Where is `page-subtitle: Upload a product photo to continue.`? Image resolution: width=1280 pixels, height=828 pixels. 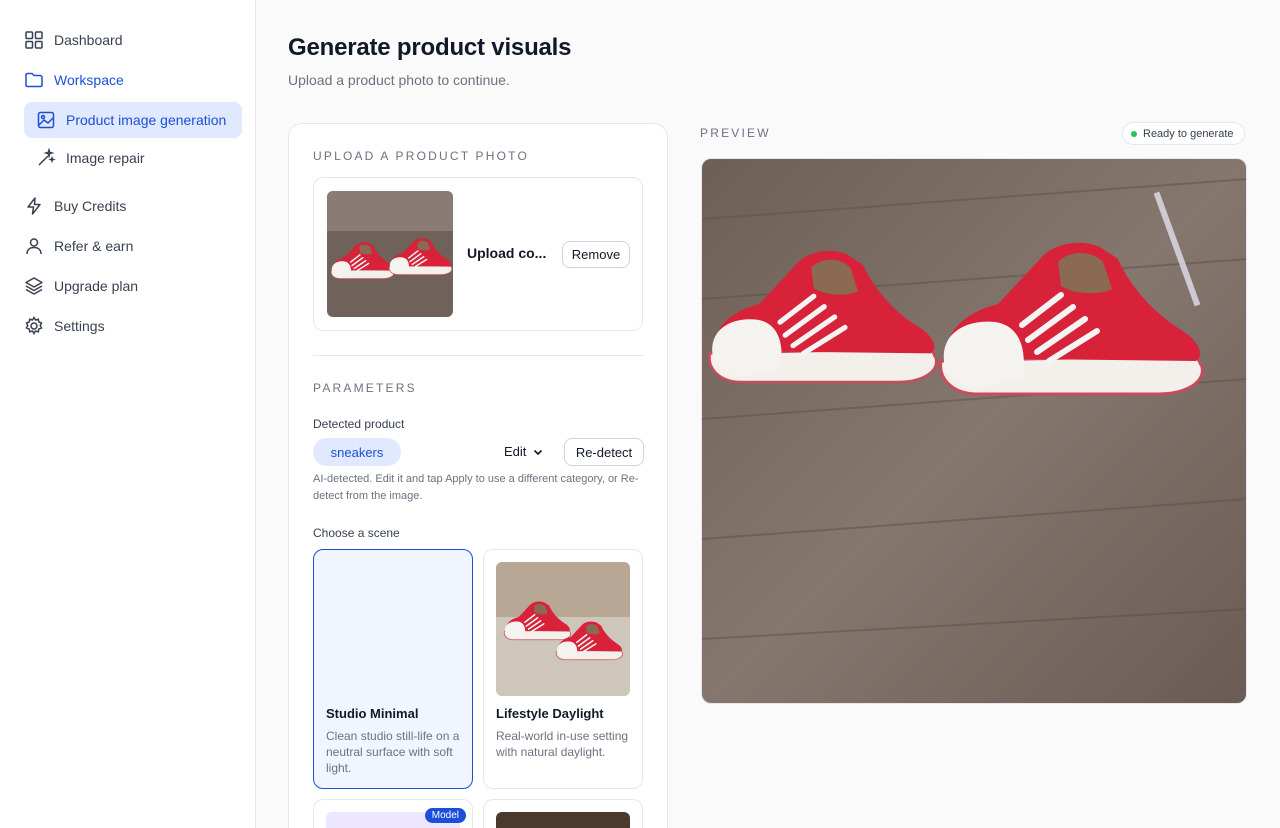
page-subtitle: Upload a product photo to continue. is located at coordinates (399, 80).